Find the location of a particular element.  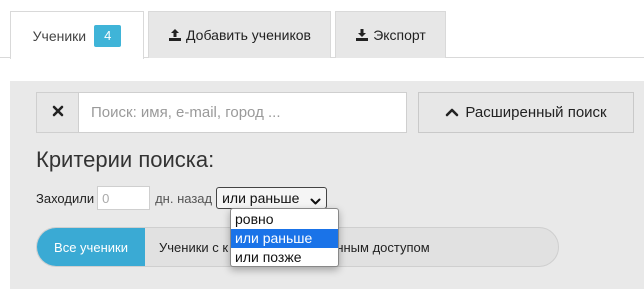

search-clear-button is located at coordinates (57, 112).